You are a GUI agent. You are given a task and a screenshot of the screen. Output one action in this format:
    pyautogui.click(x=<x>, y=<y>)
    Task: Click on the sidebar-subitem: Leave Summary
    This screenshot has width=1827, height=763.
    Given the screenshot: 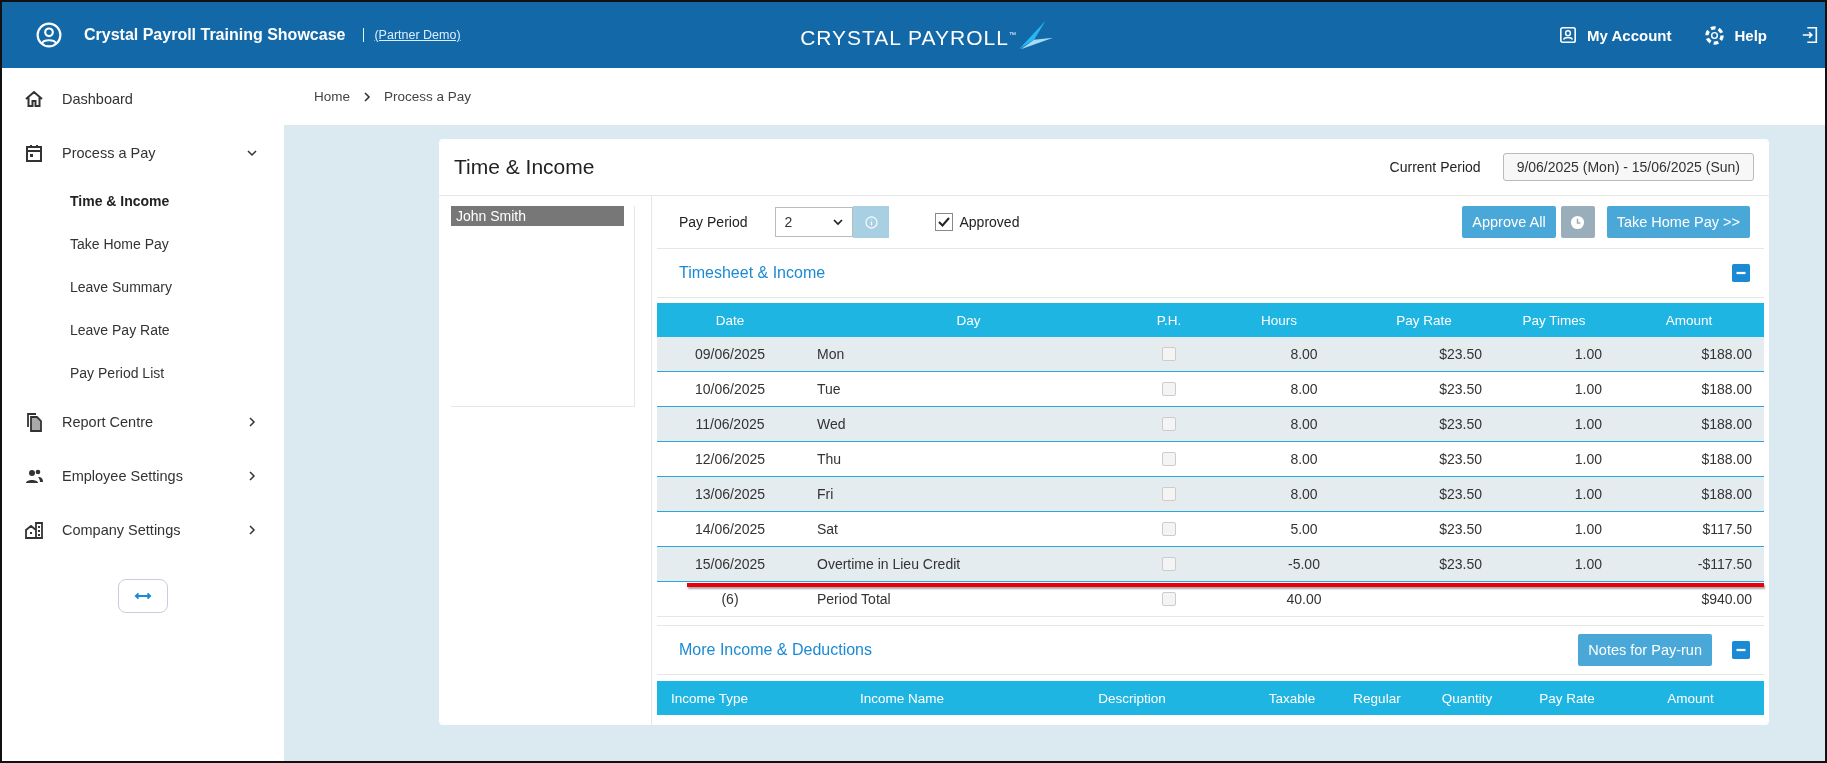 What is the action you would take?
    pyautogui.click(x=143, y=287)
    